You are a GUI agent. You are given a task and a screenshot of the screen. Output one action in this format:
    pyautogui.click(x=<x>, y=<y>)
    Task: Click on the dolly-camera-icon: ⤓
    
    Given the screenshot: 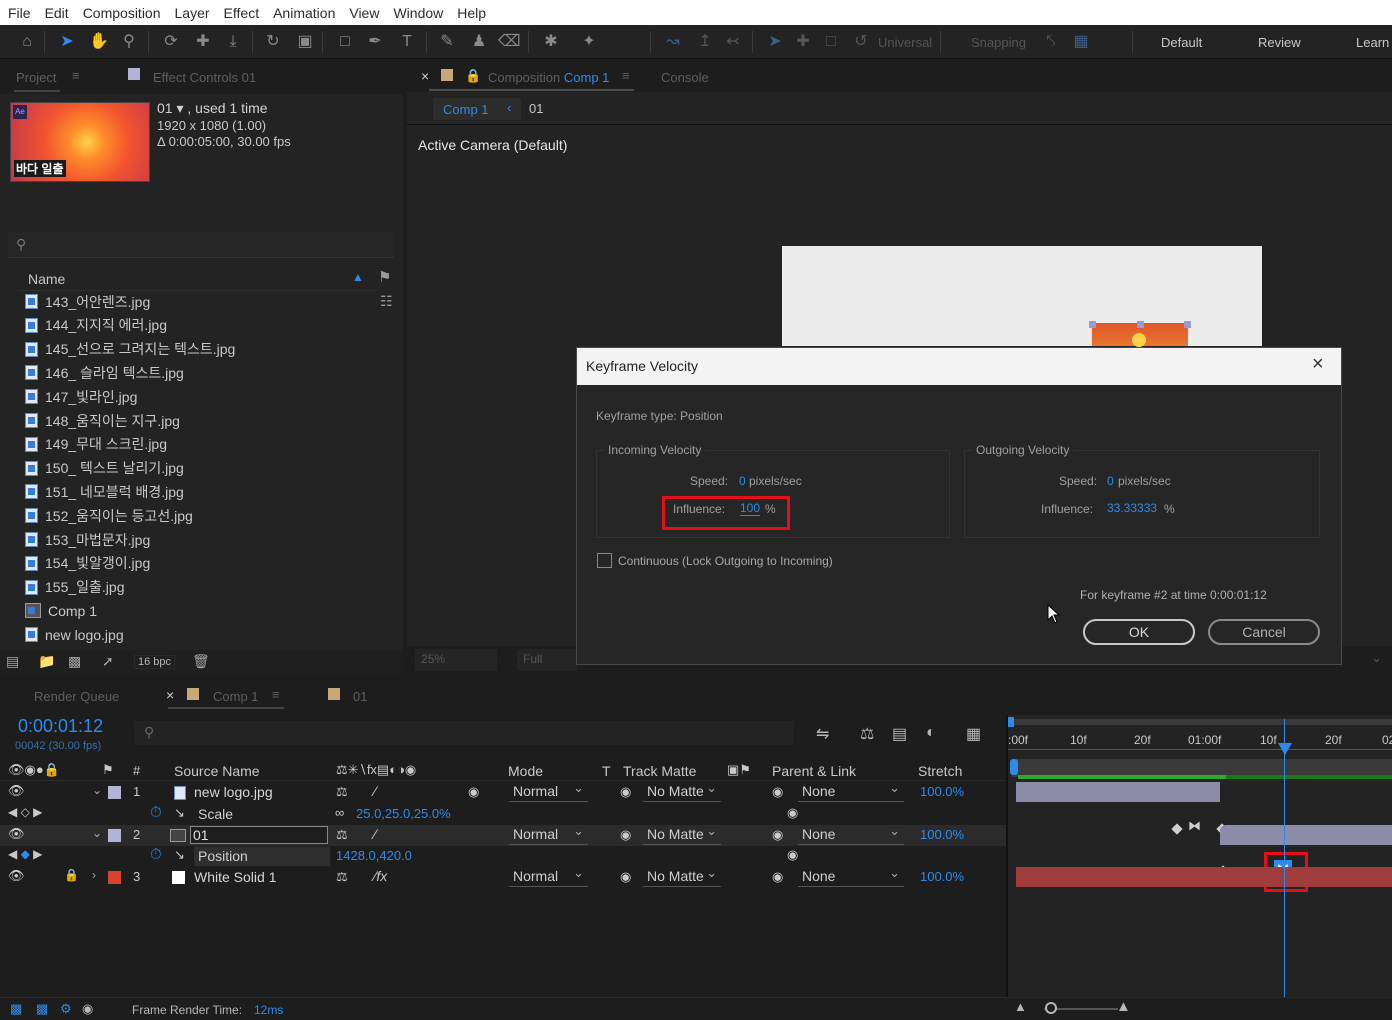 What is the action you would take?
    pyautogui.click(x=233, y=42)
    